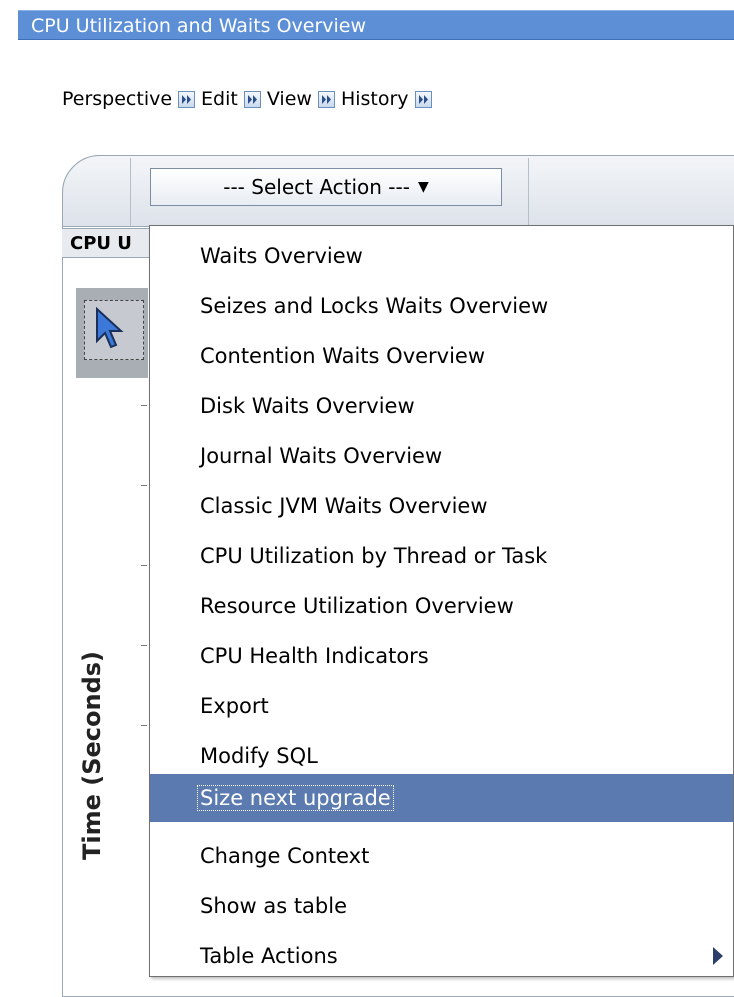  I want to click on nav-edit: Edit, so click(231, 99).